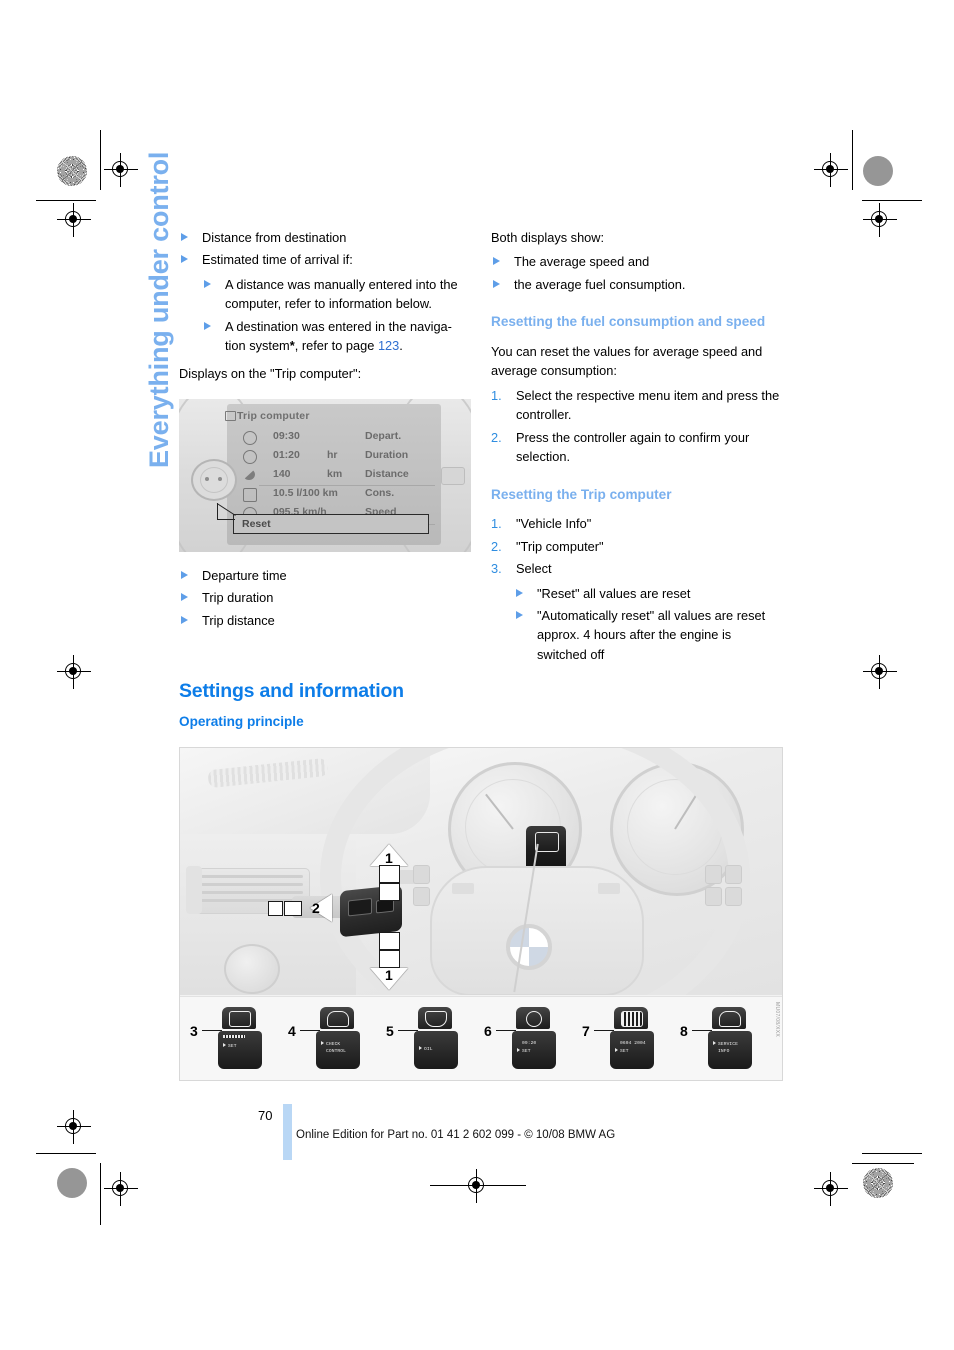 This screenshot has width=954, height=1350. I want to click on oil-can-icon, so click(436, 1019).